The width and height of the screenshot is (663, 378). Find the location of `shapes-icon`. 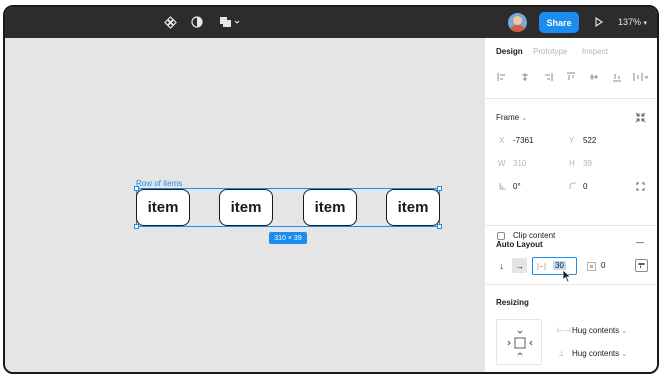

shapes-icon is located at coordinates (230, 22).